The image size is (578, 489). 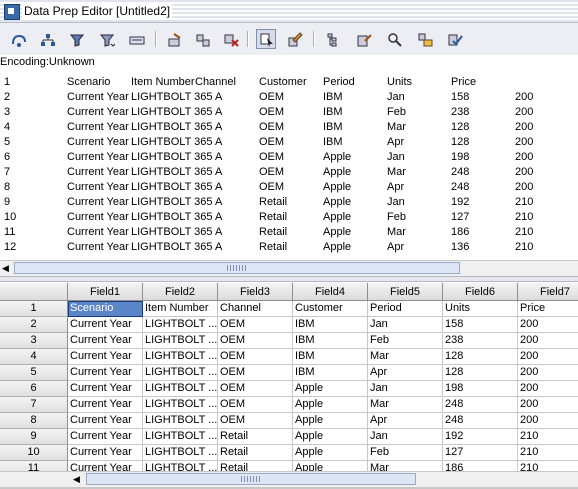 What do you see at coordinates (548, 292) in the screenshot?
I see `column-header: Field7` at bounding box center [548, 292].